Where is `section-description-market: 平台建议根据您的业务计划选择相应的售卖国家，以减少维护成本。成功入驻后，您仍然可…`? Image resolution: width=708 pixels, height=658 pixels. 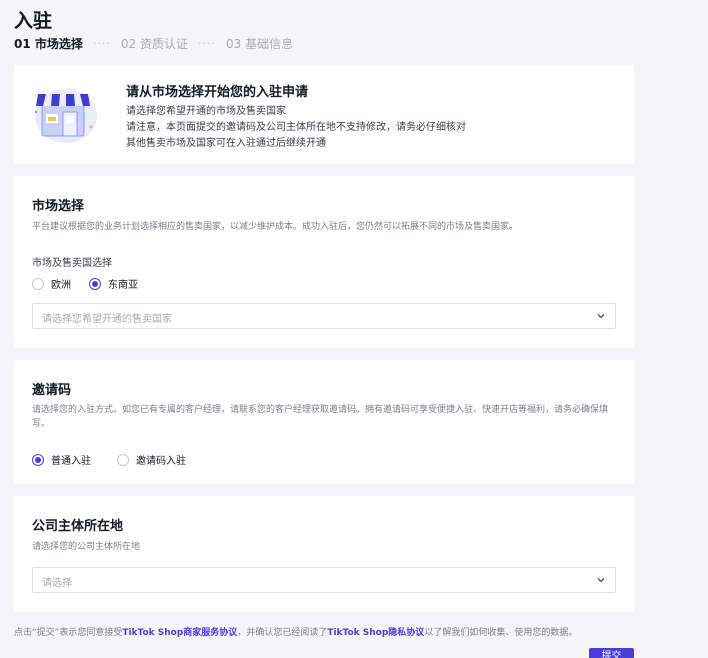 section-description-market: 平台建议根据您的业务计划选择相应的售卖国家，以减少维护成本。成功入驻后，您仍然可… is located at coordinates (275, 227).